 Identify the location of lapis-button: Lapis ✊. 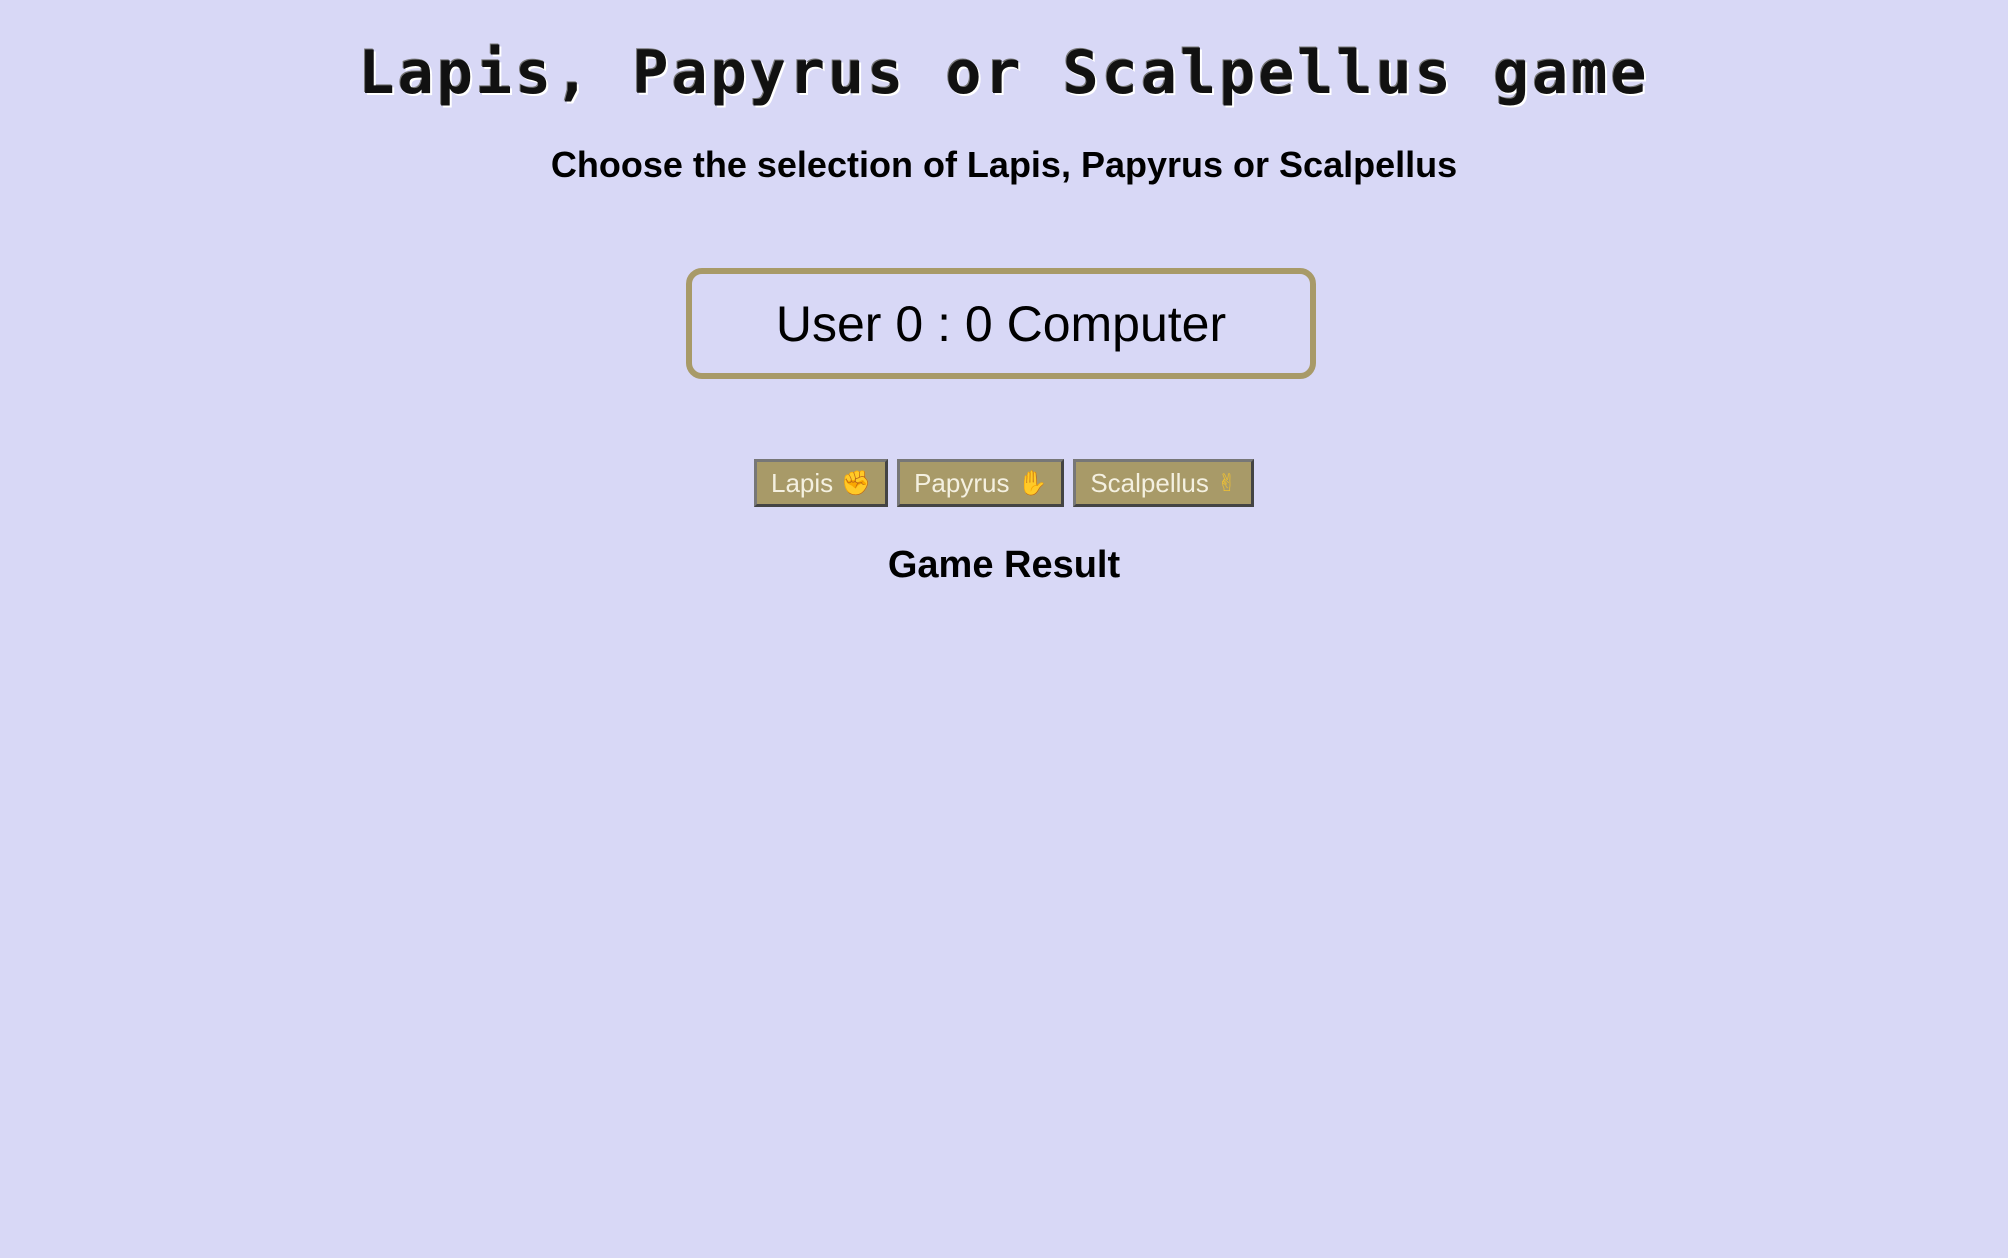
(821, 483).